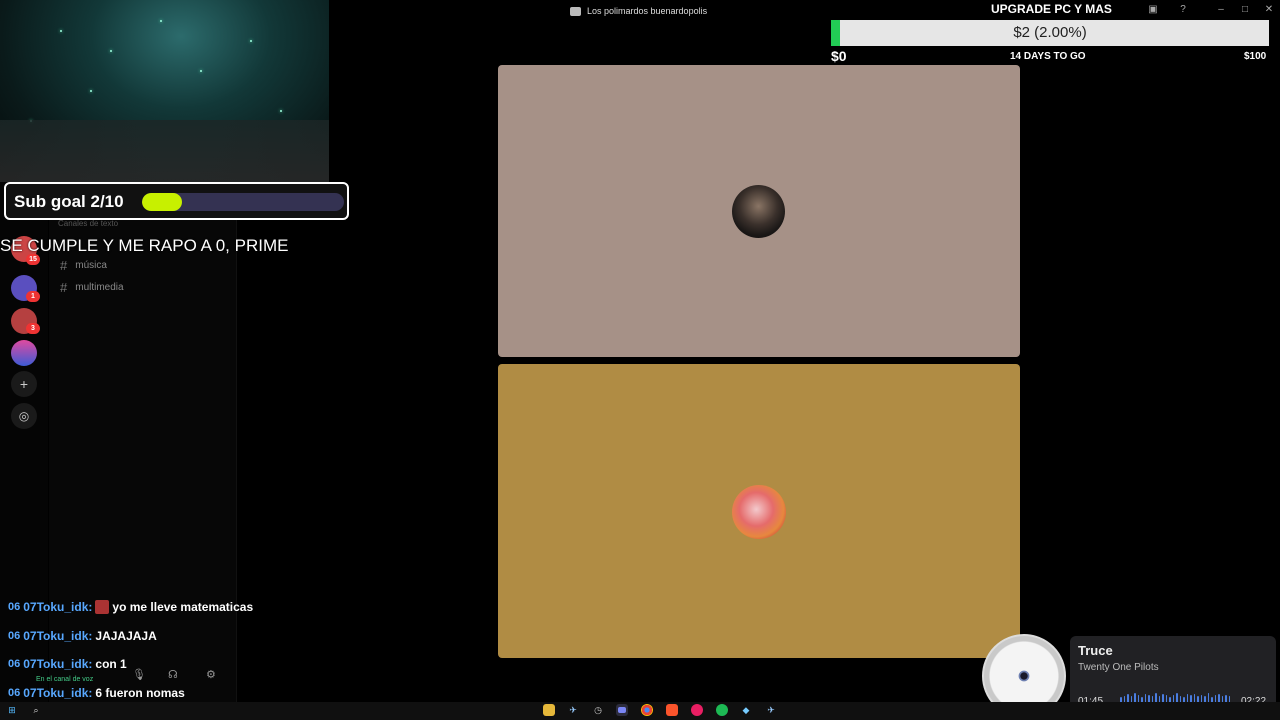  Describe the element at coordinates (1118, 667) in the screenshot. I see `song-artist: Twenty One Pilots` at that location.